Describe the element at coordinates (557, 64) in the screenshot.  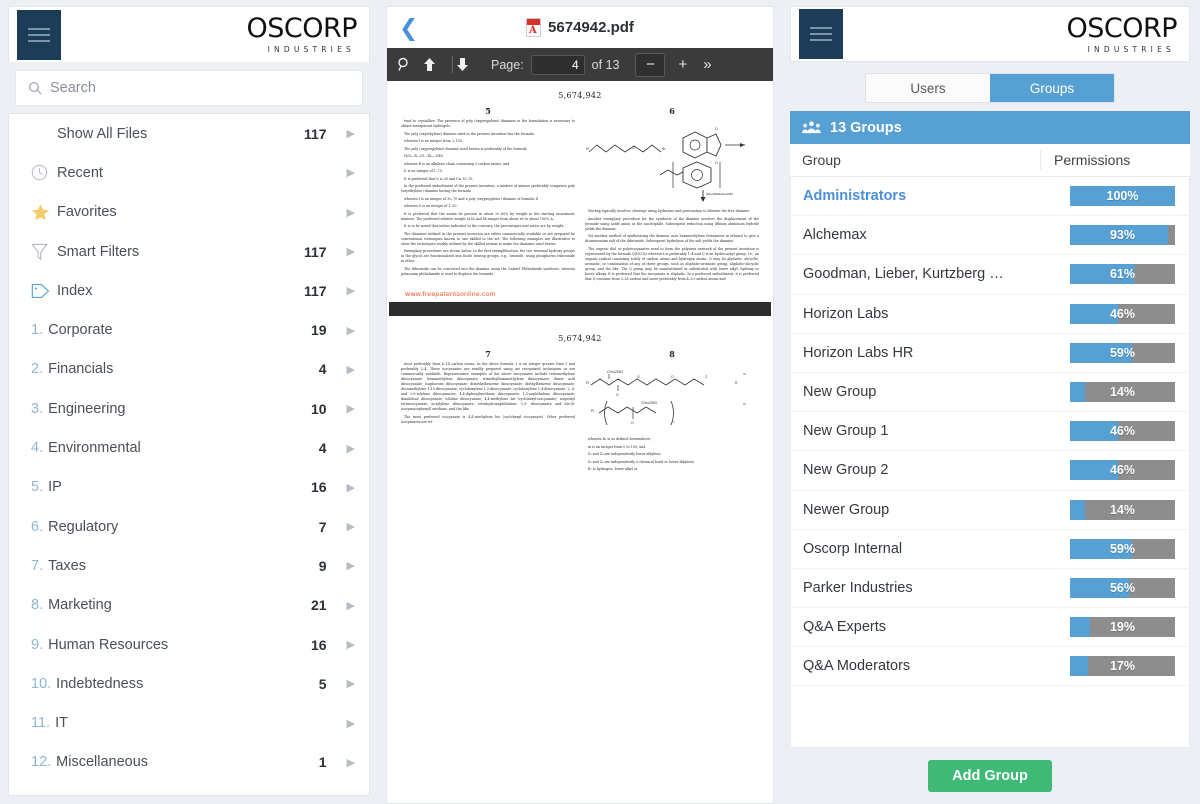
I see `page-number-input: 4` at that location.